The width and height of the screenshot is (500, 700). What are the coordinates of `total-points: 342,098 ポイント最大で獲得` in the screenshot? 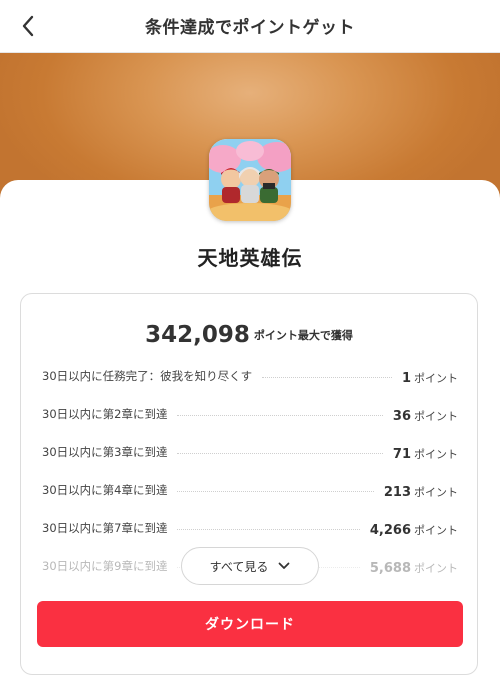 It's located at (249, 335).